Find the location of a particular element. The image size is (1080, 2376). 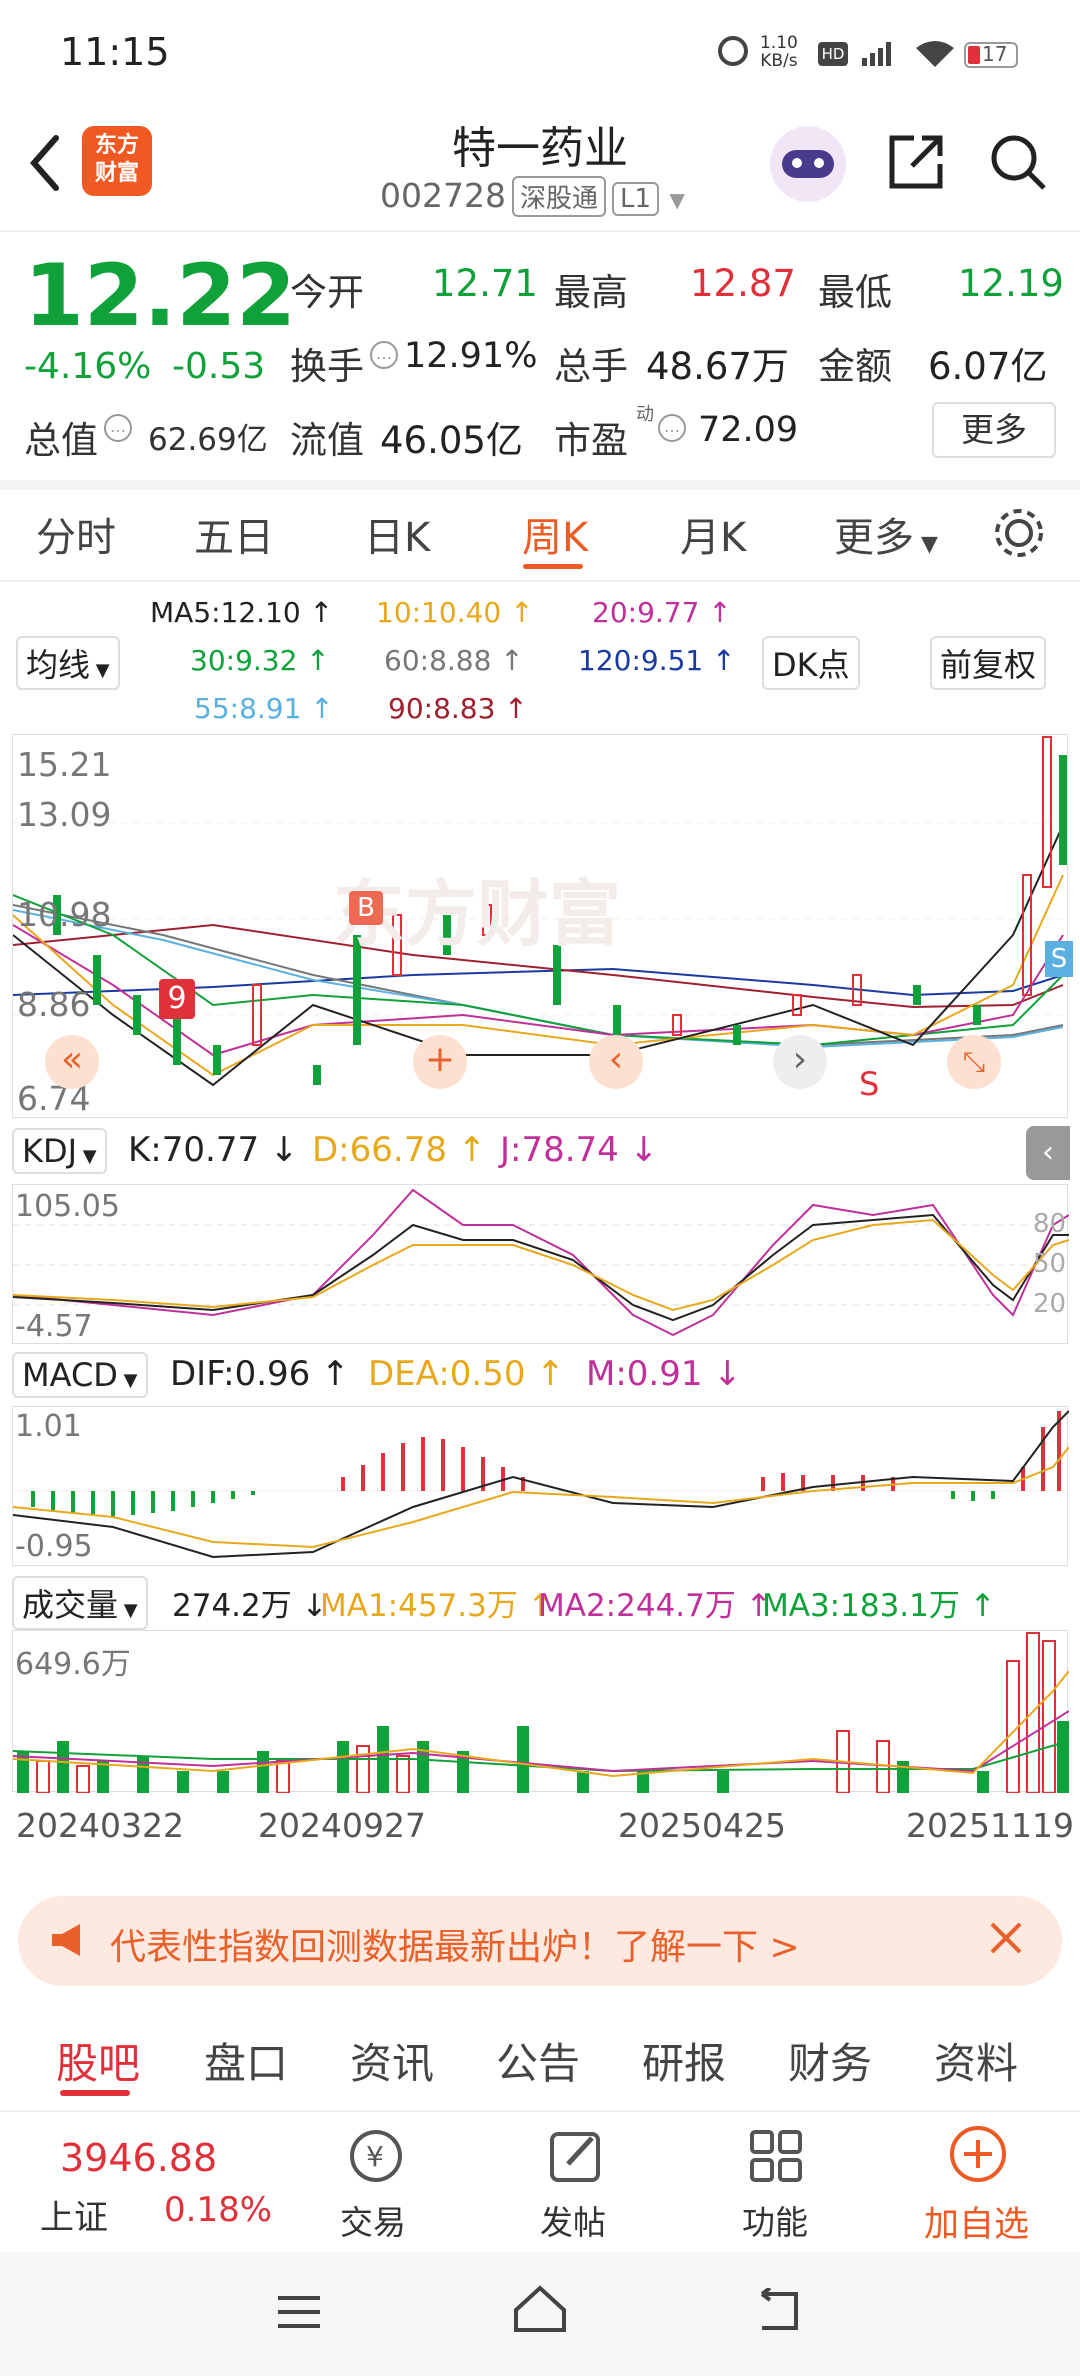

date-label-1: 20240322 is located at coordinates (100, 1825).